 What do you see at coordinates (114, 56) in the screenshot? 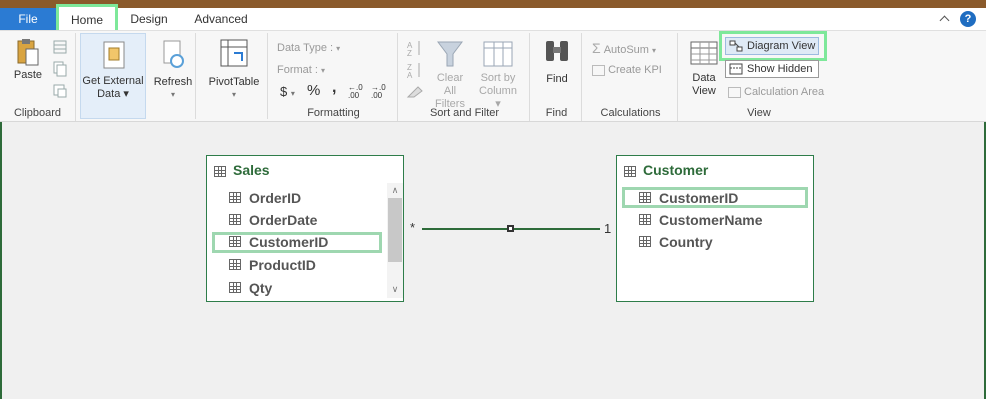
I see `external-data-icon` at bounding box center [114, 56].